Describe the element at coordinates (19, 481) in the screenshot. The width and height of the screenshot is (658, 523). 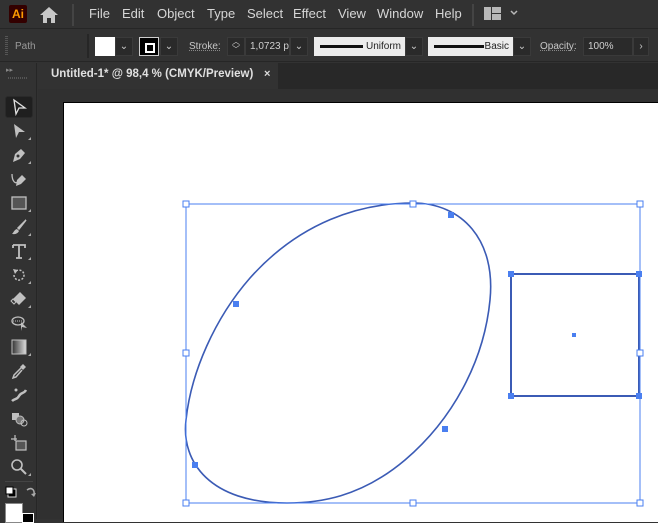
I see `toolbar-divider` at that location.